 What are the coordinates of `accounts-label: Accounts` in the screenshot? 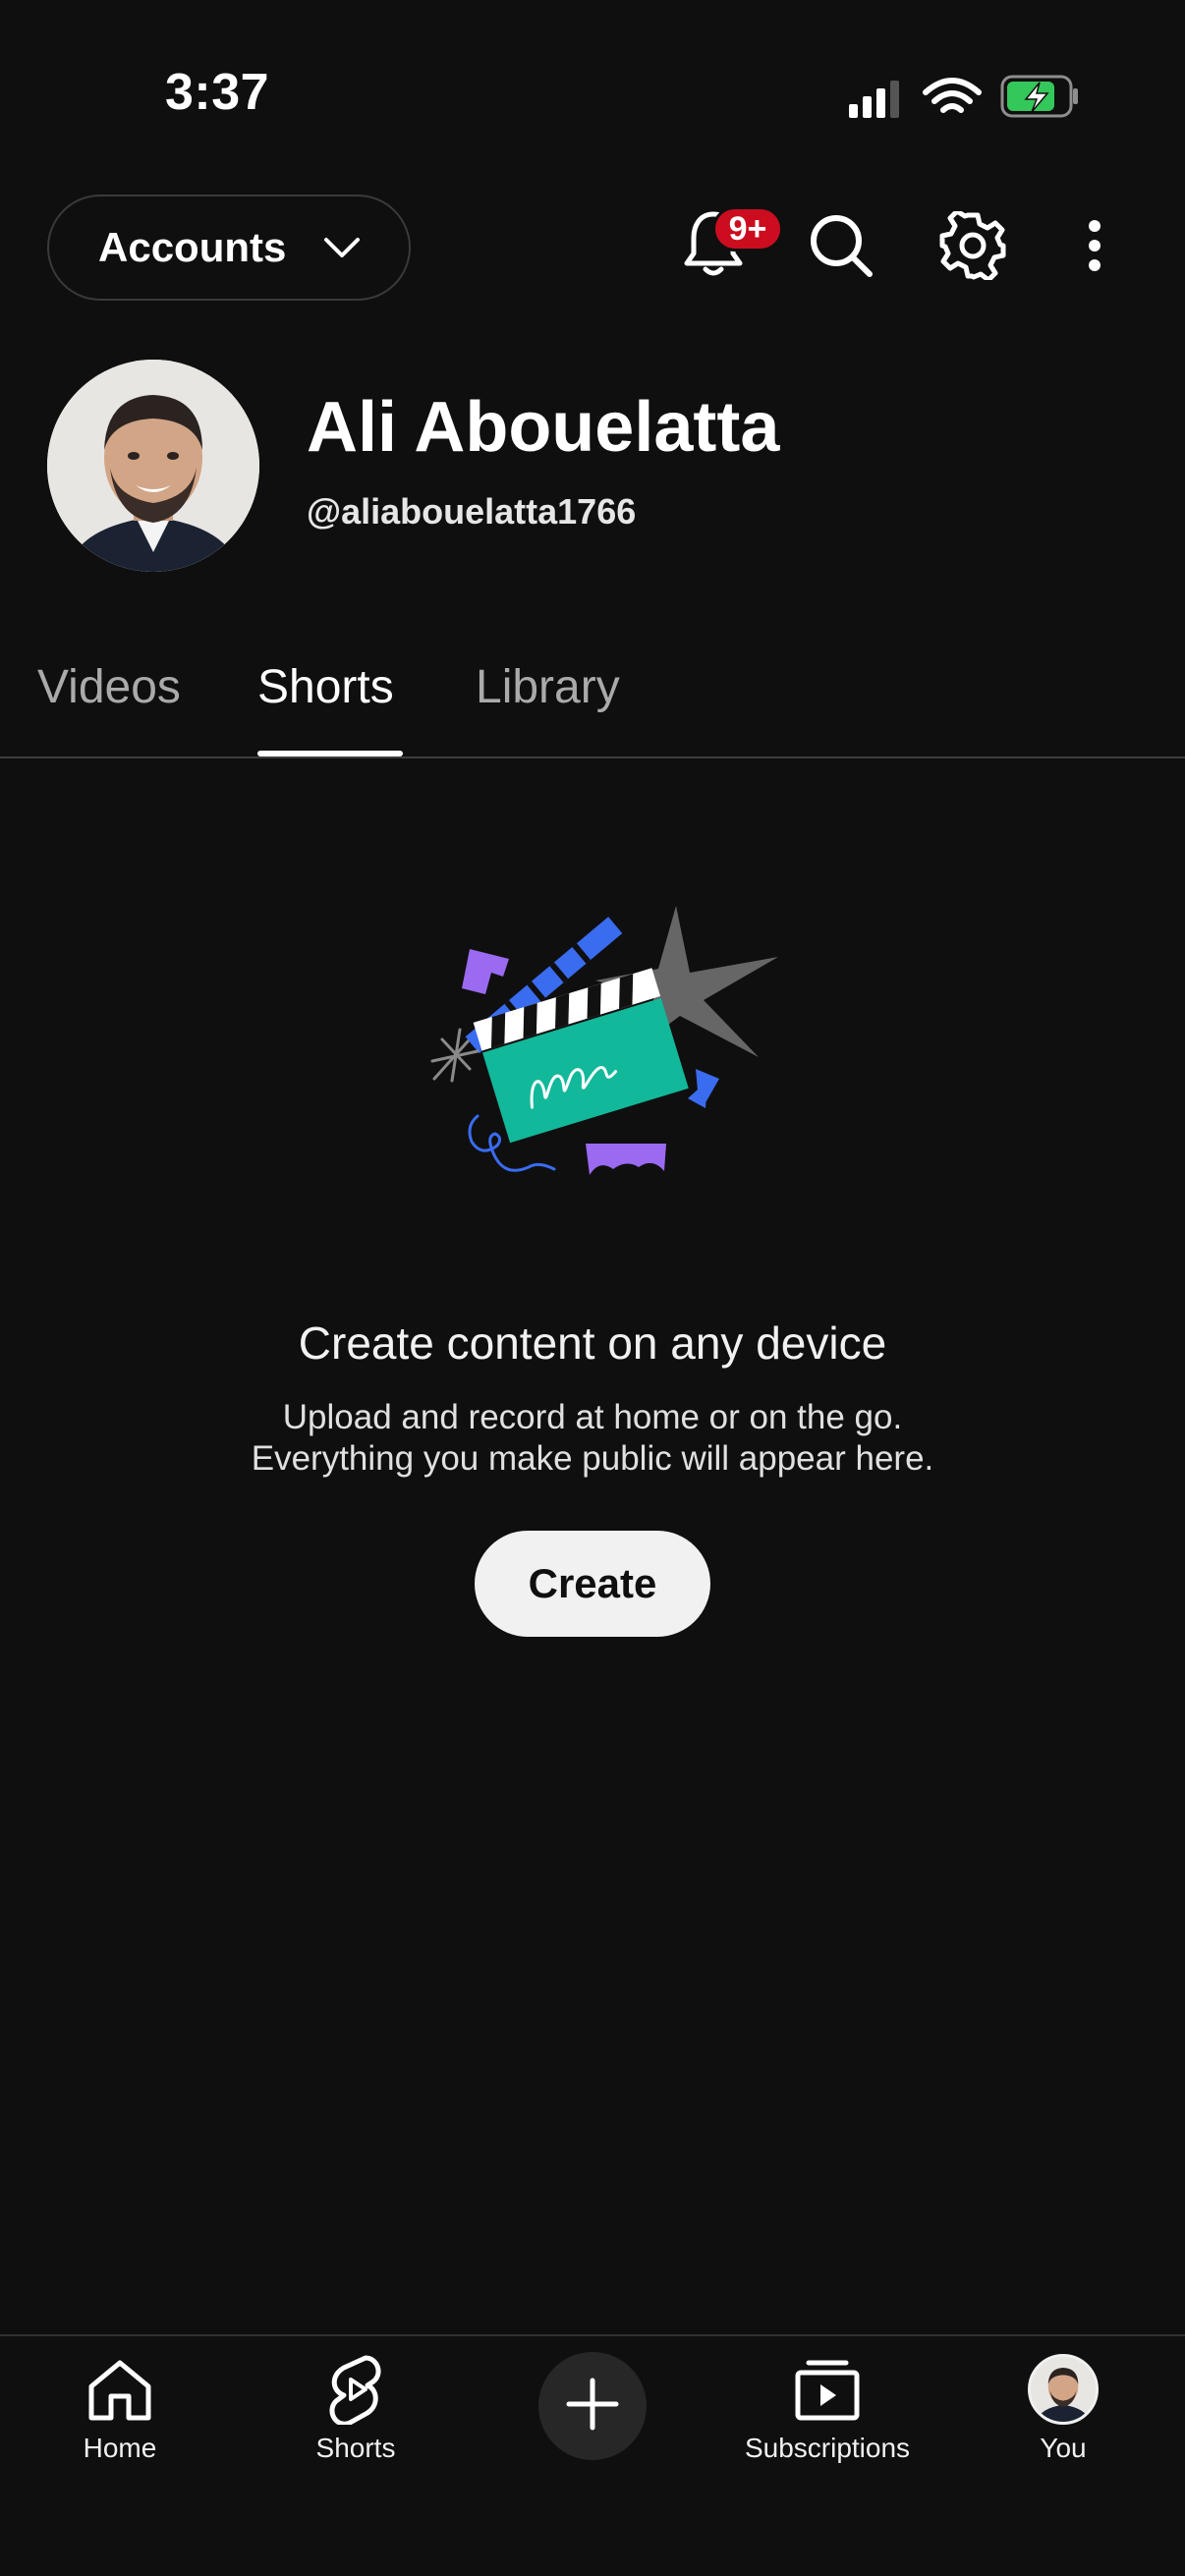 It's located at (193, 247).